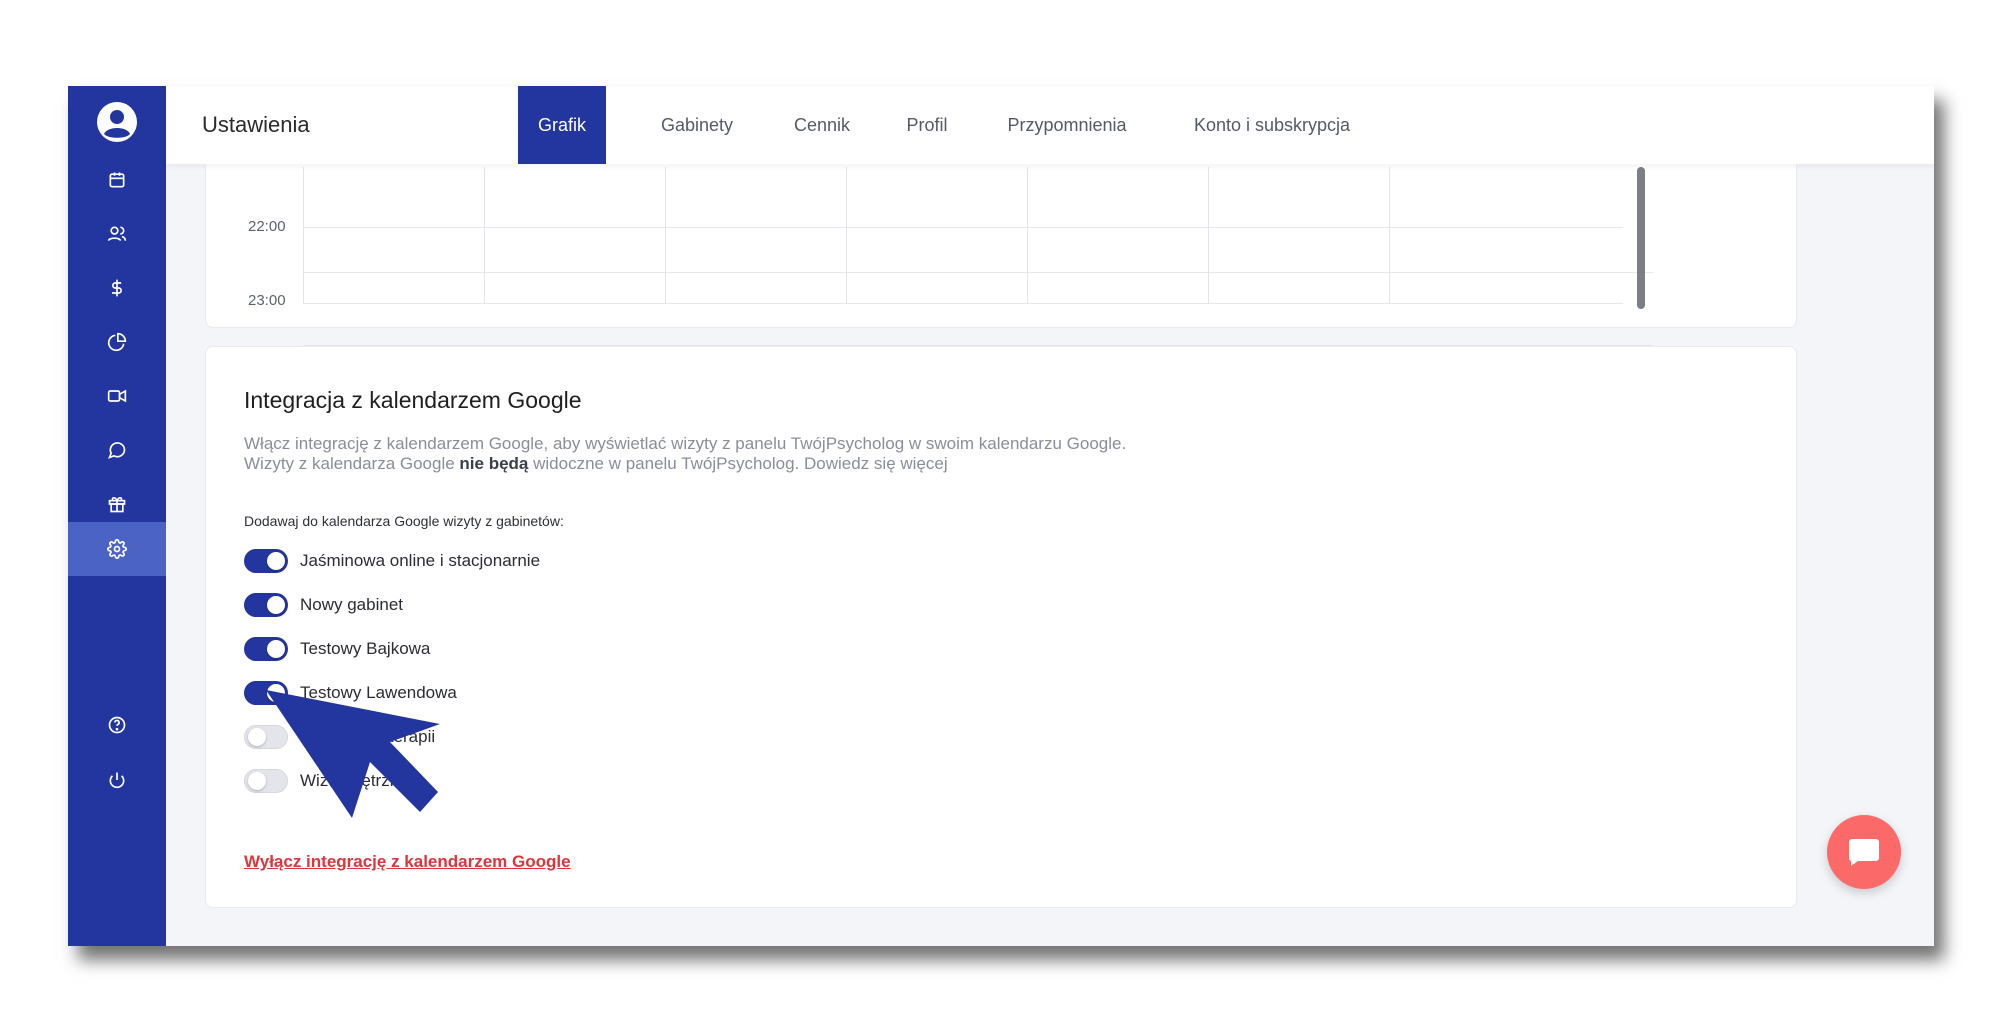 Image resolution: width=2000 pixels, height=1034 pixels. I want to click on office-toggle-row: Nowy gabinet, so click(323, 605).